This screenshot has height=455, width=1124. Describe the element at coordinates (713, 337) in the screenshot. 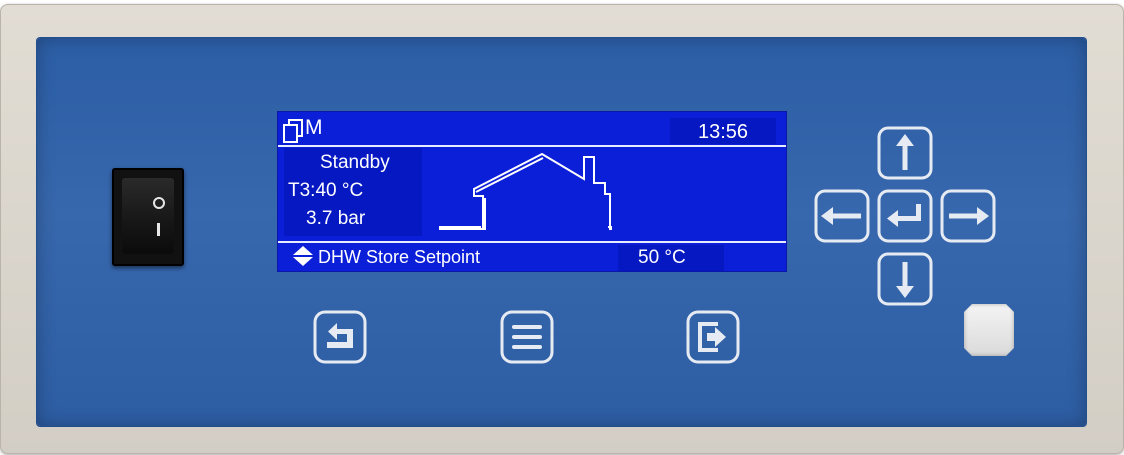

I see `exit-button` at that location.